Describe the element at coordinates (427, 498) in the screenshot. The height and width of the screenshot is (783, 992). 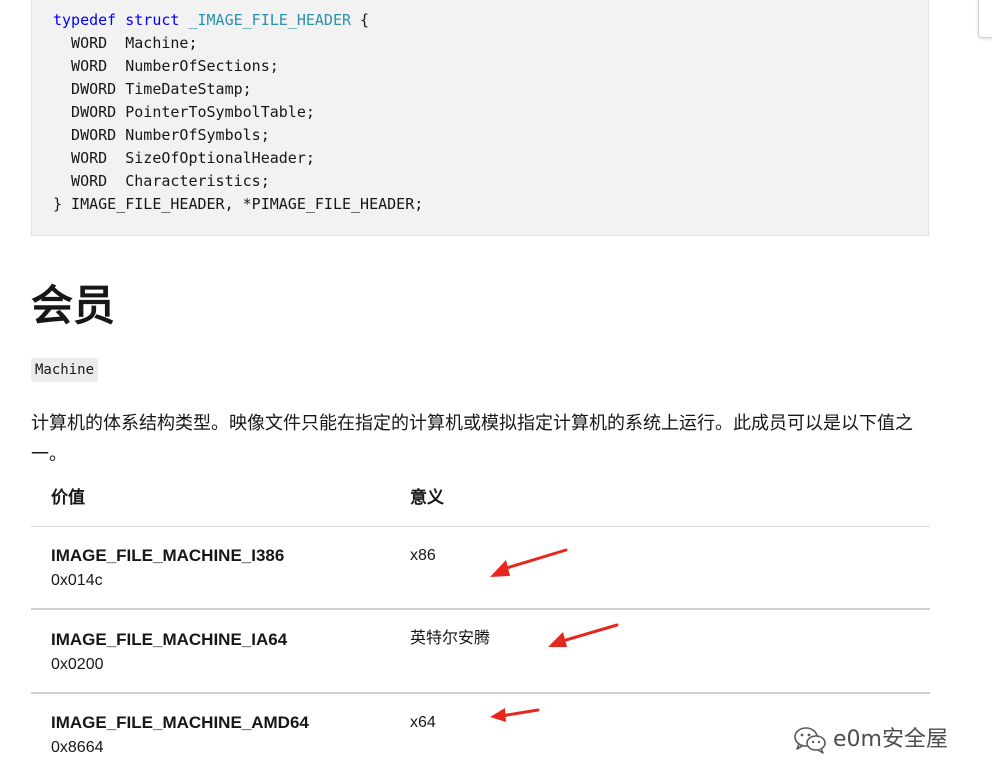
I see `table-header-meaning: 意义` at that location.